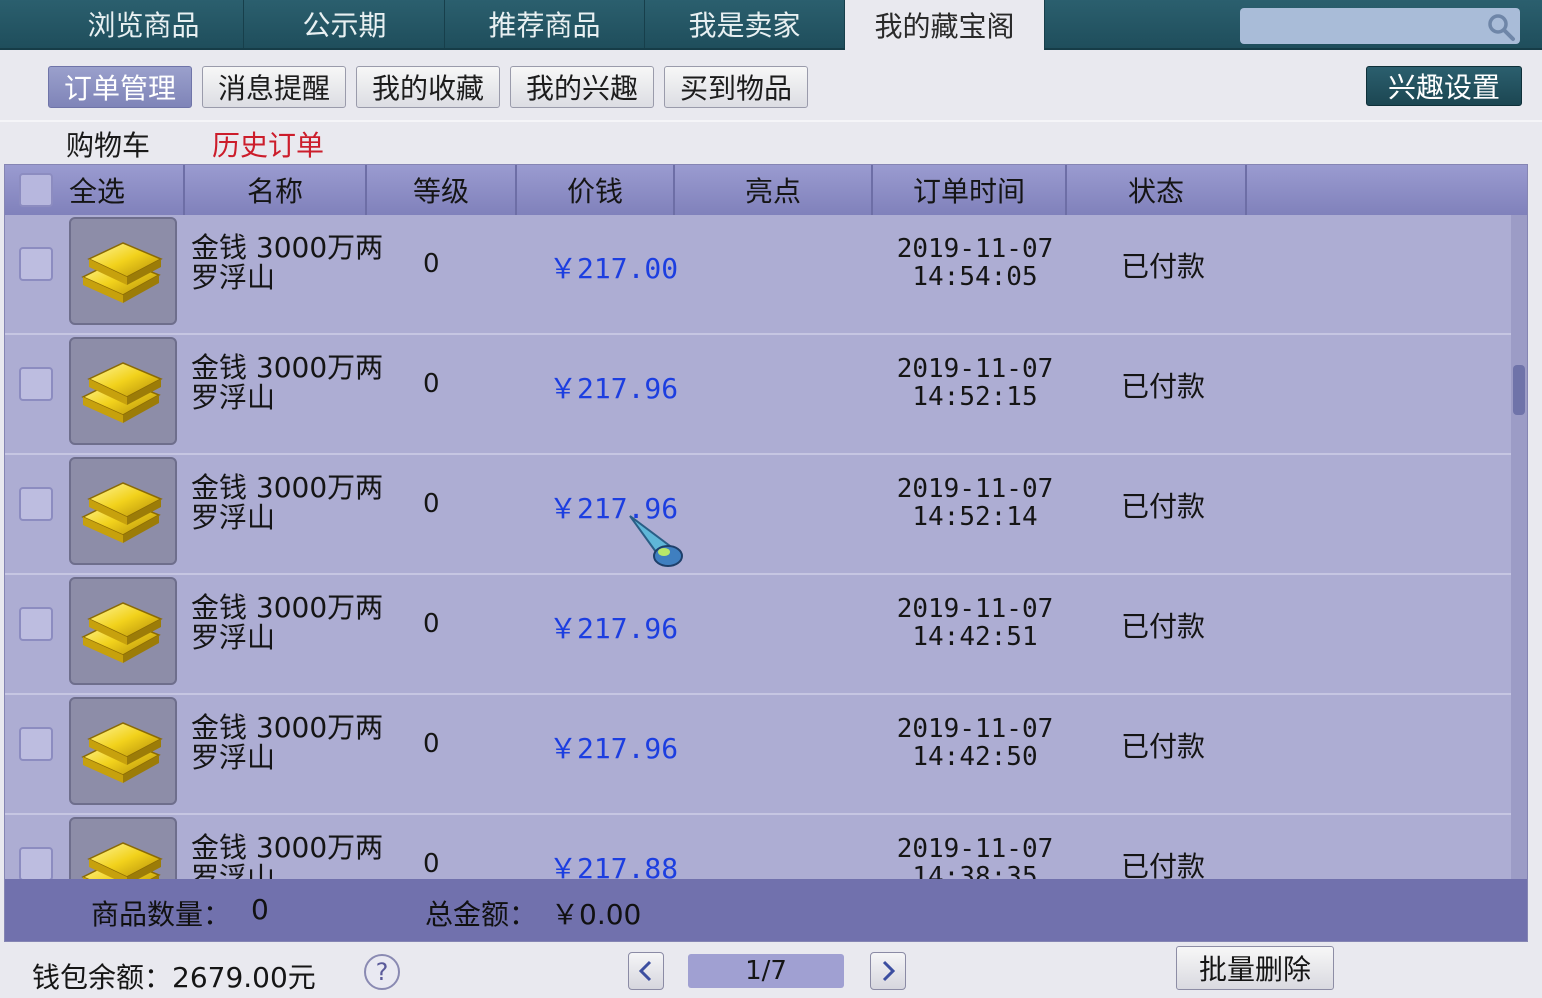  What do you see at coordinates (144, 24) in the screenshot?
I see `tab-browse-goods: 浏览商品` at bounding box center [144, 24].